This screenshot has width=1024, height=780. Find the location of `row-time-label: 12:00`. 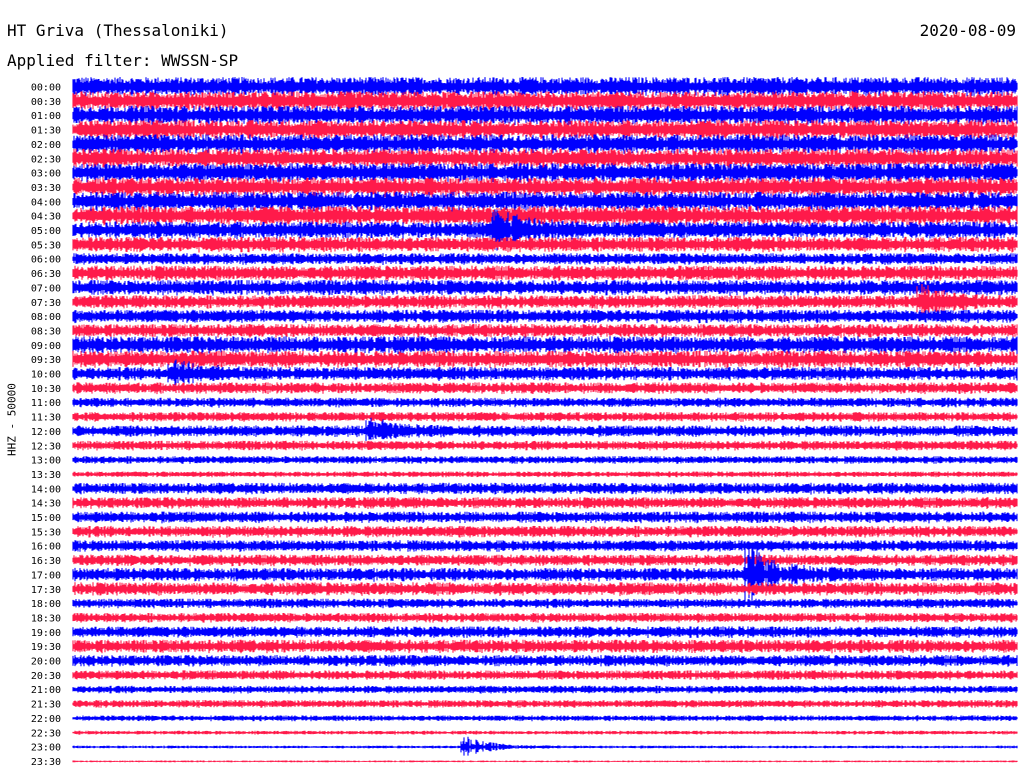

row-time-label: 12:00 is located at coordinates (46, 432).